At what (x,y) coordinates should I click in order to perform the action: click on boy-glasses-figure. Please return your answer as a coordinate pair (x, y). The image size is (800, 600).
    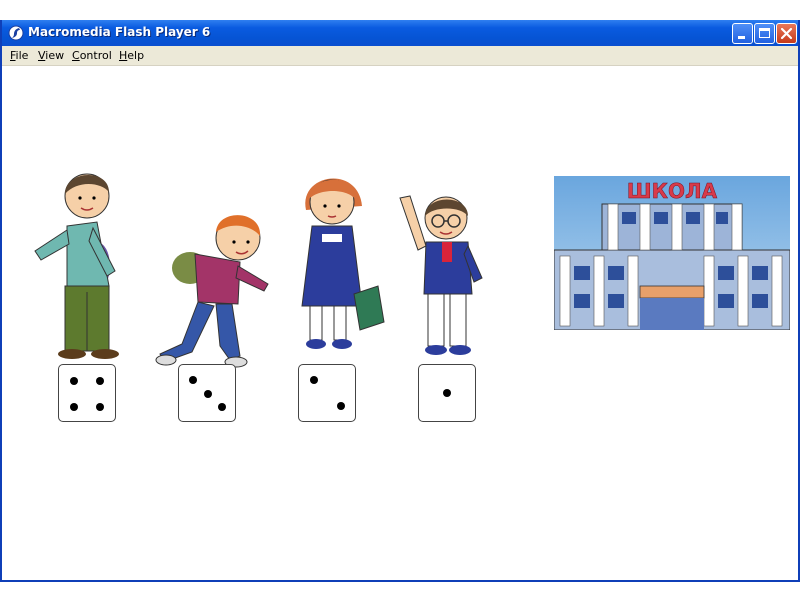
    Looking at the image, I should click on (440, 278).